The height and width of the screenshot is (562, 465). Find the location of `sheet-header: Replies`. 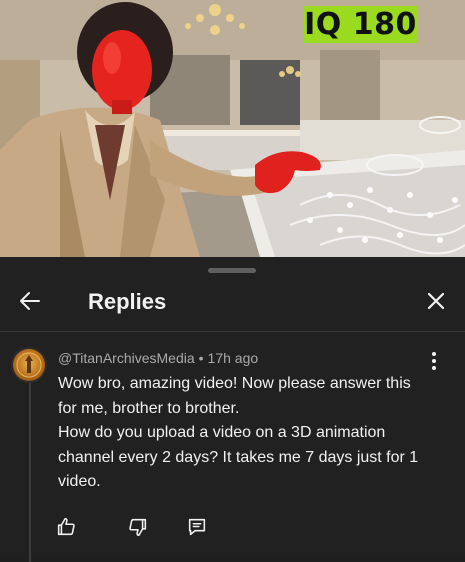

sheet-header: Replies is located at coordinates (232, 304).